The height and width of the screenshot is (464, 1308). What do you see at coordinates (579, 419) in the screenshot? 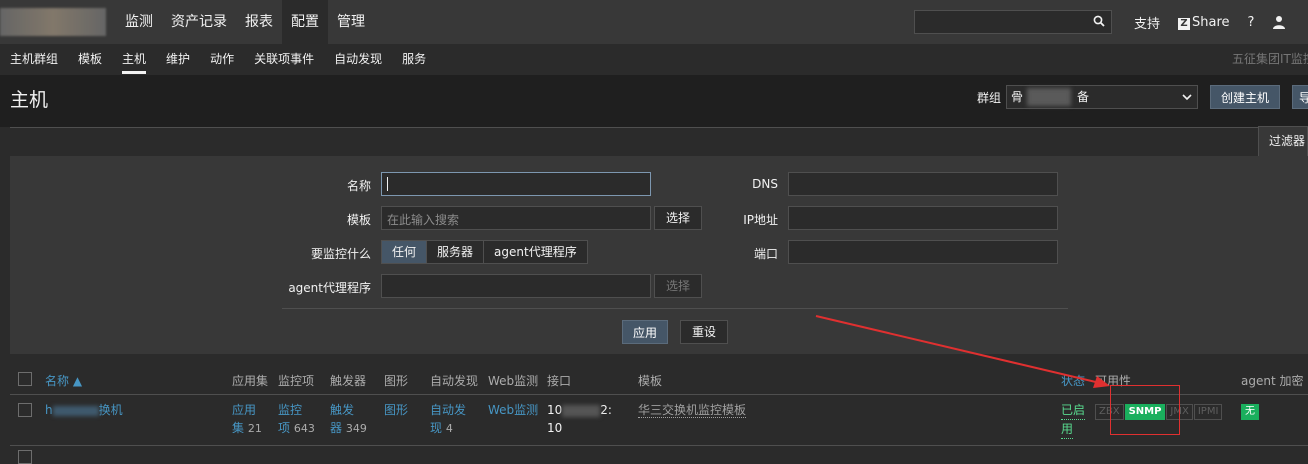
I see `interface-cell: 10 2: 10` at bounding box center [579, 419].